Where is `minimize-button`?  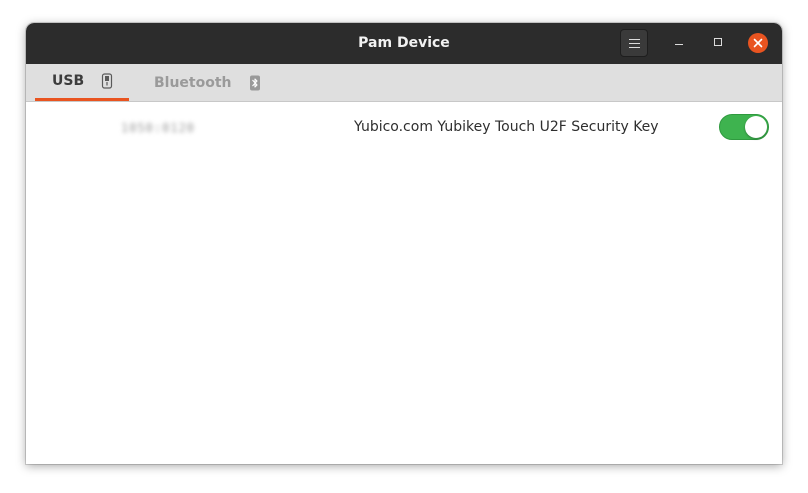 minimize-button is located at coordinates (679, 43).